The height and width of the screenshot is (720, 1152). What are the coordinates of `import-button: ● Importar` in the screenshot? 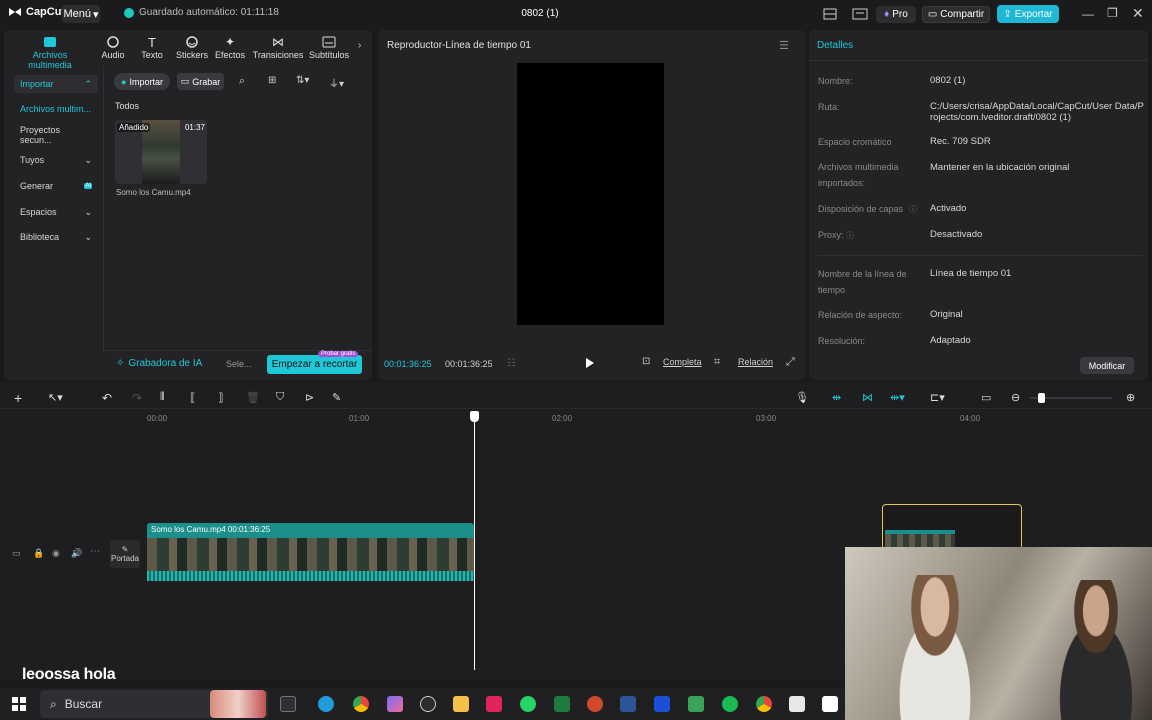 It's located at (142, 81).